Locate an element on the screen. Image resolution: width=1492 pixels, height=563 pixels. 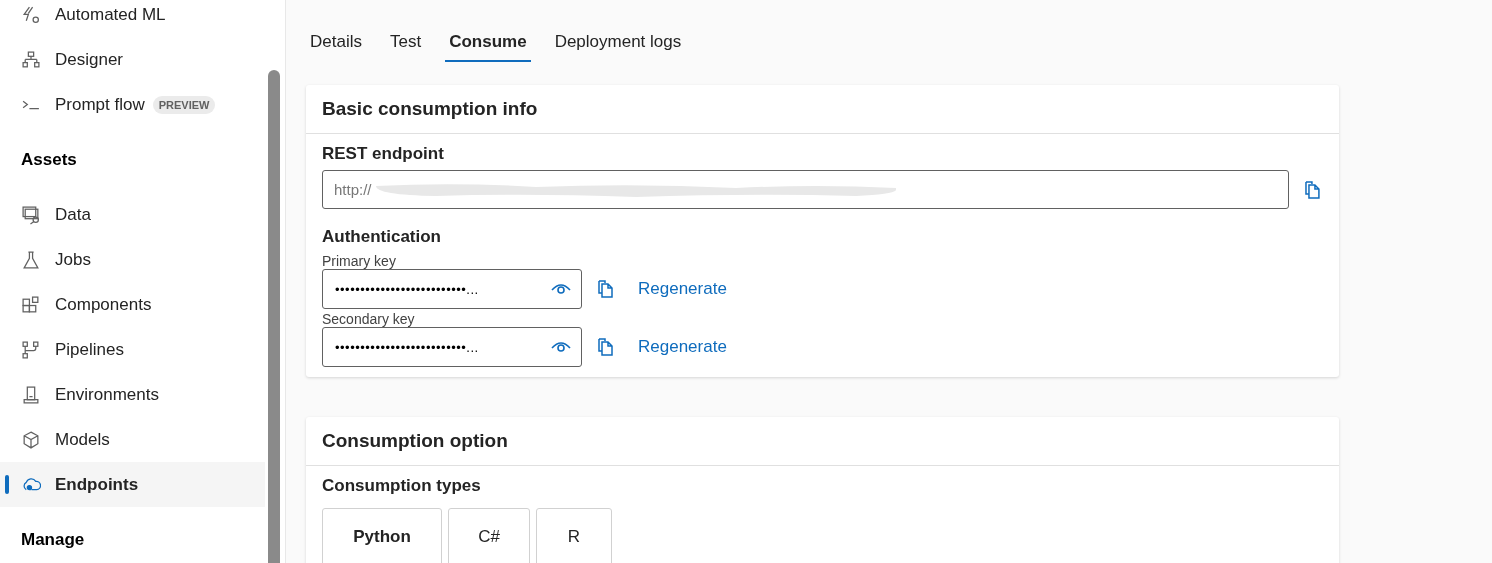
tab: Consume is located at coordinates (488, 38).